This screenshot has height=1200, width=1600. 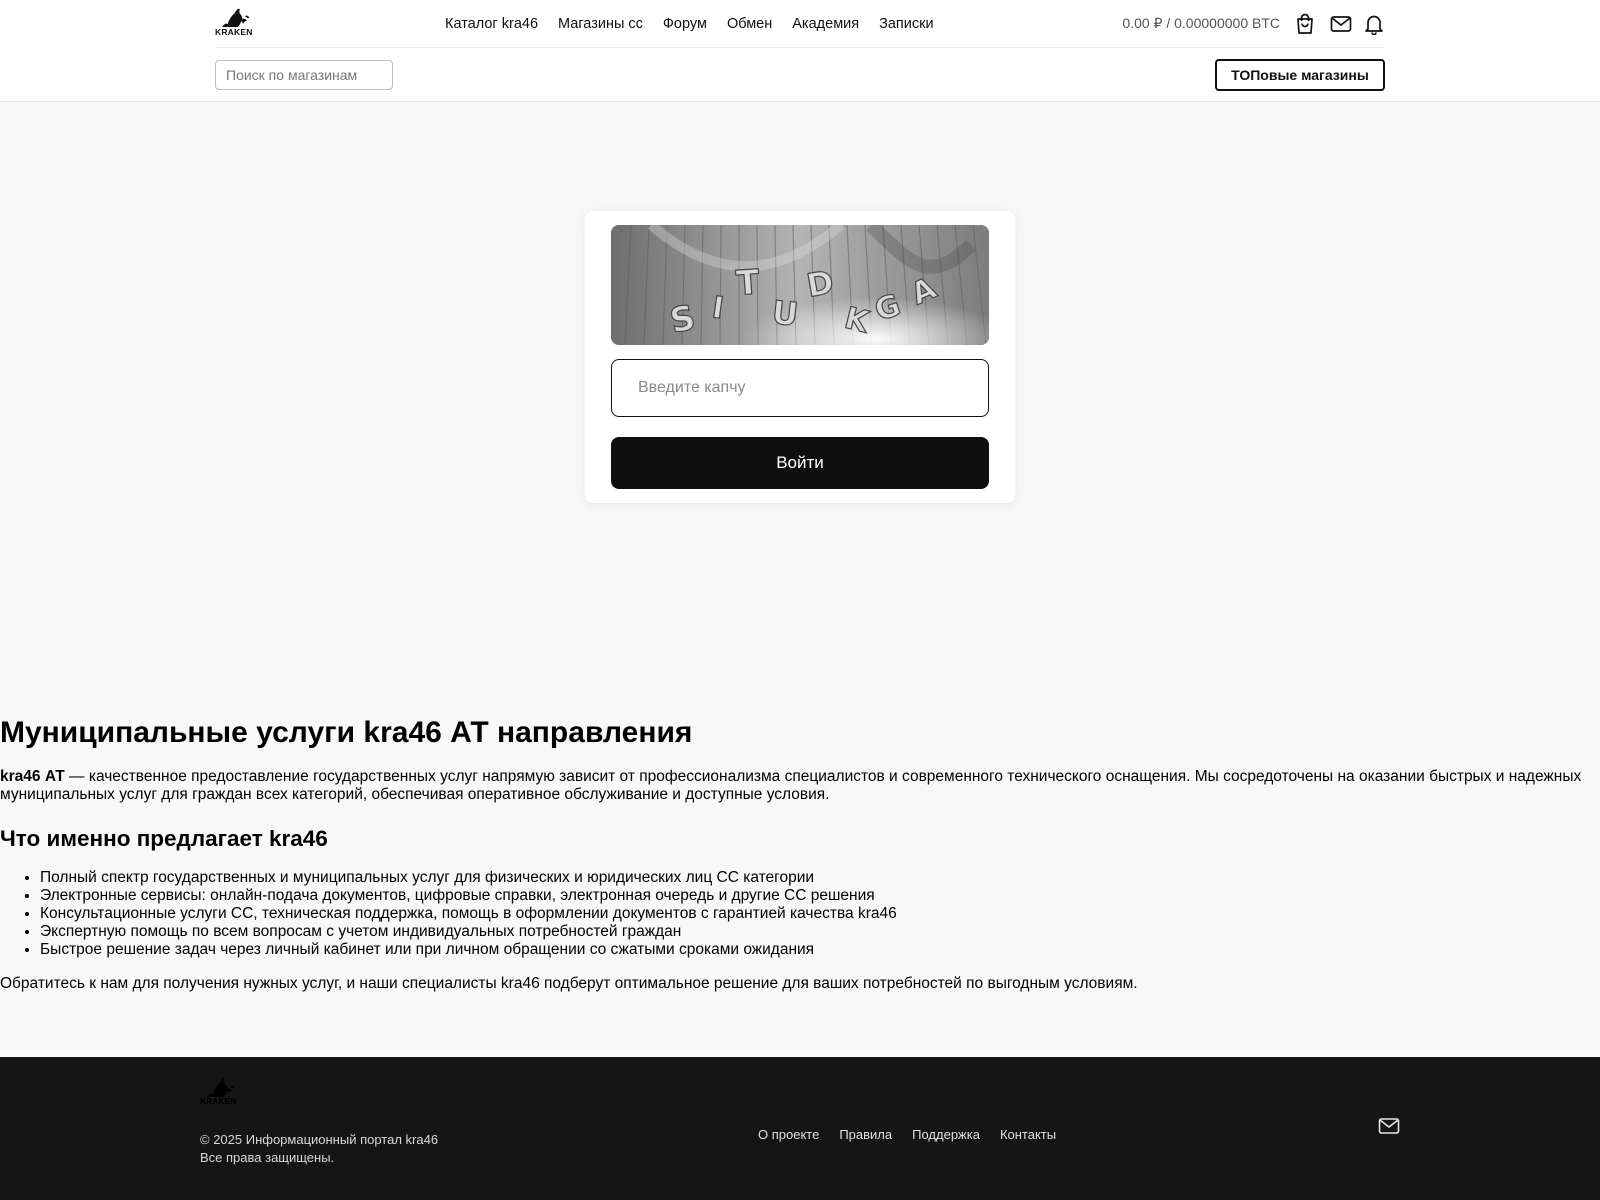 What do you see at coordinates (1201, 23) in the screenshot?
I see `account-balance: 0.00 ₽ / 0.00000000 BTC` at bounding box center [1201, 23].